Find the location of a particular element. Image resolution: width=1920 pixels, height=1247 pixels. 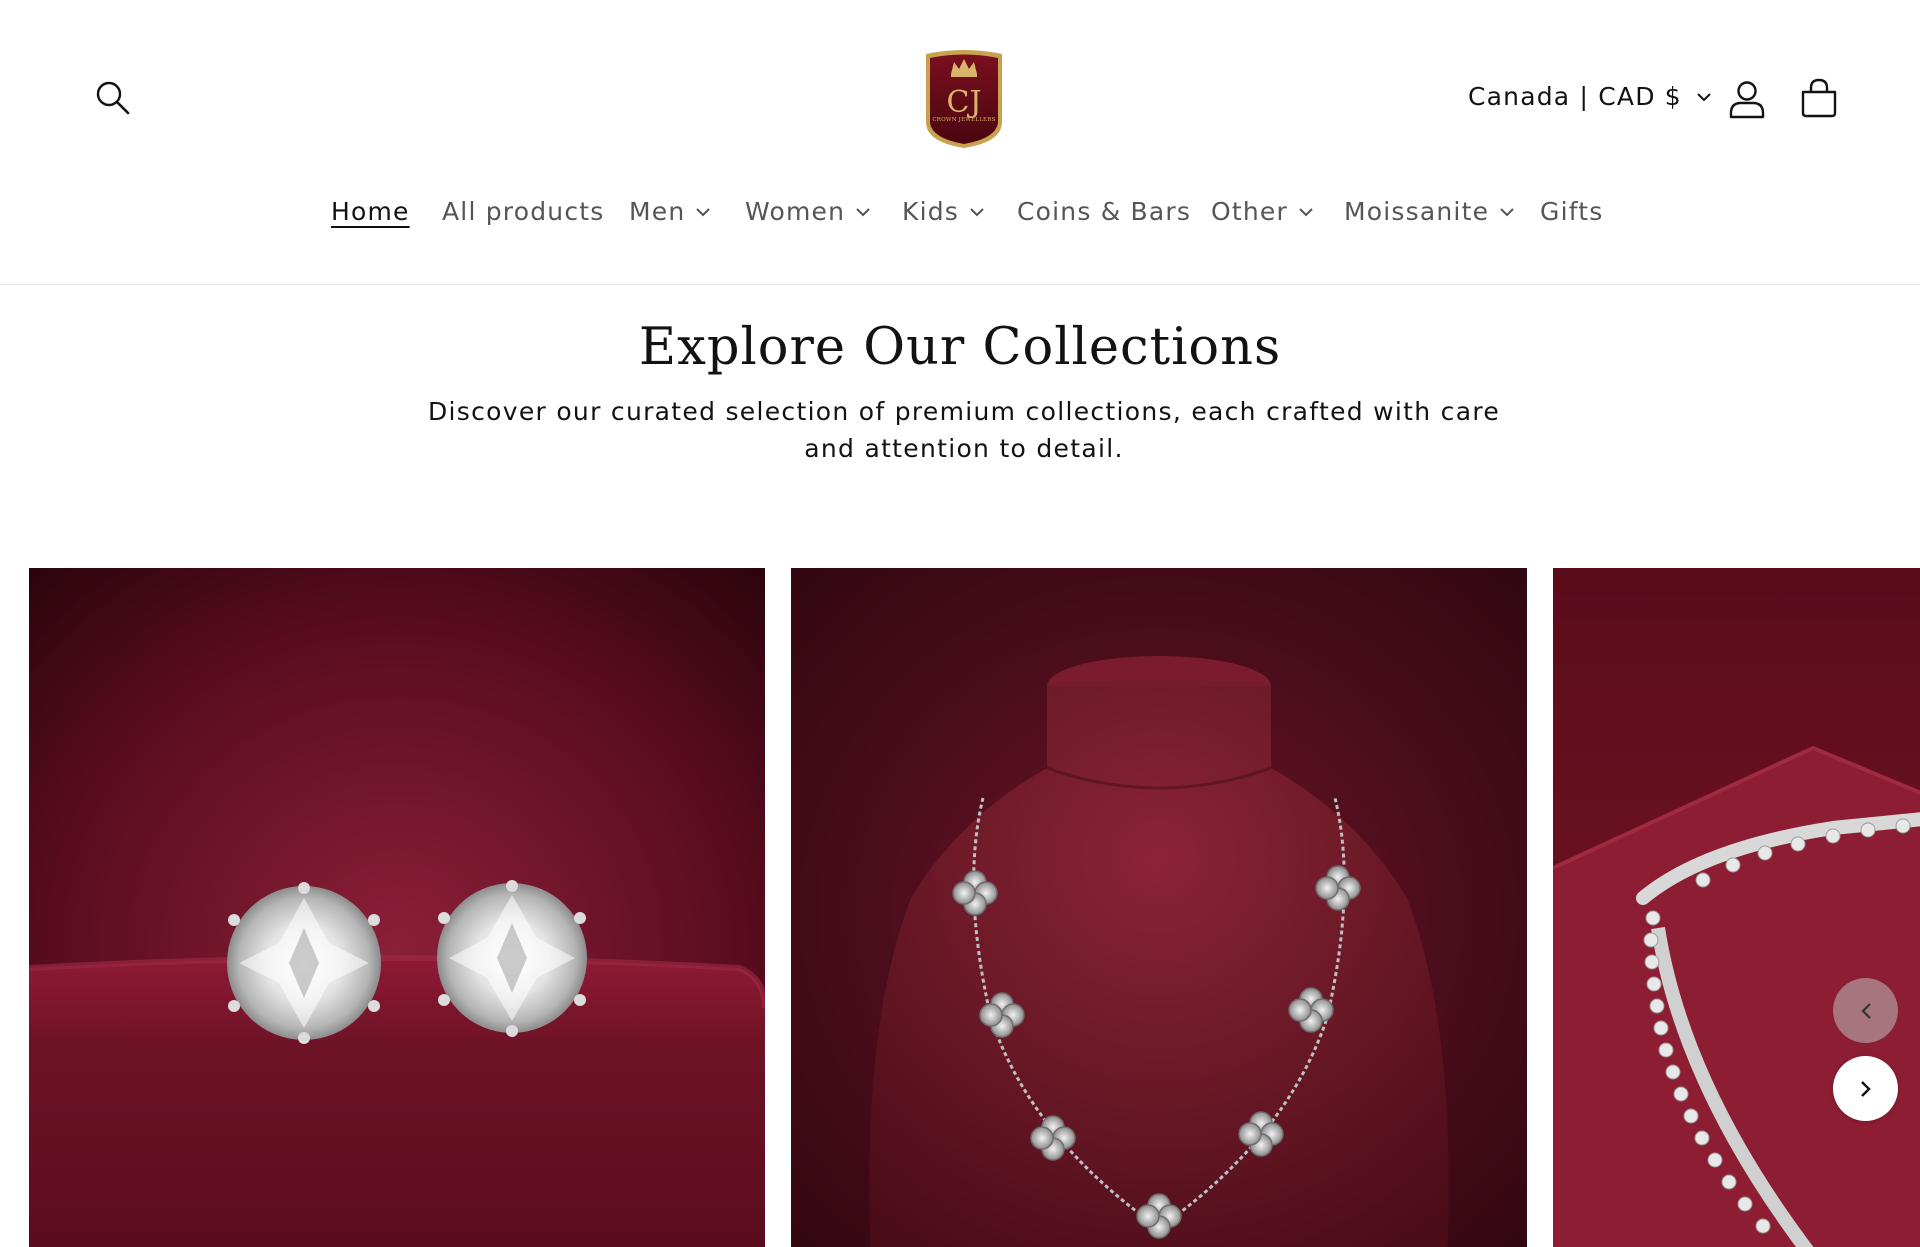

cart-icon is located at coordinates (1819, 98).